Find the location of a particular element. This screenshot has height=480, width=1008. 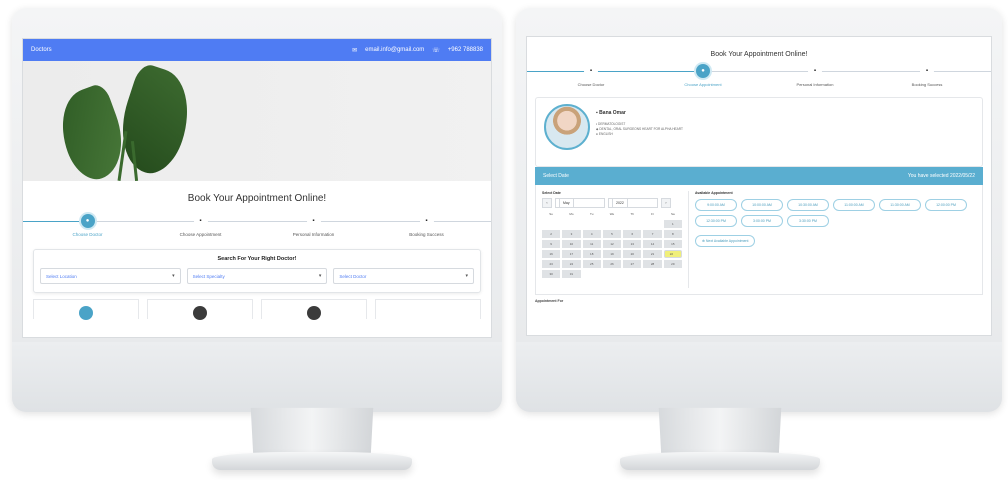

monitor-stand-neck is located at coordinates (720, 431).